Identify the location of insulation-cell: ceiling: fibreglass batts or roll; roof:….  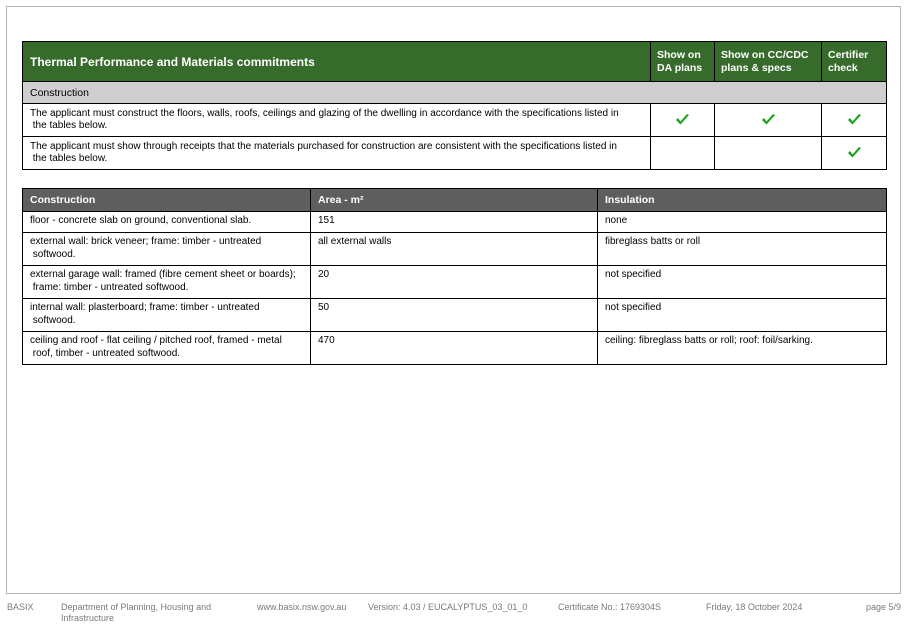
(742, 348).